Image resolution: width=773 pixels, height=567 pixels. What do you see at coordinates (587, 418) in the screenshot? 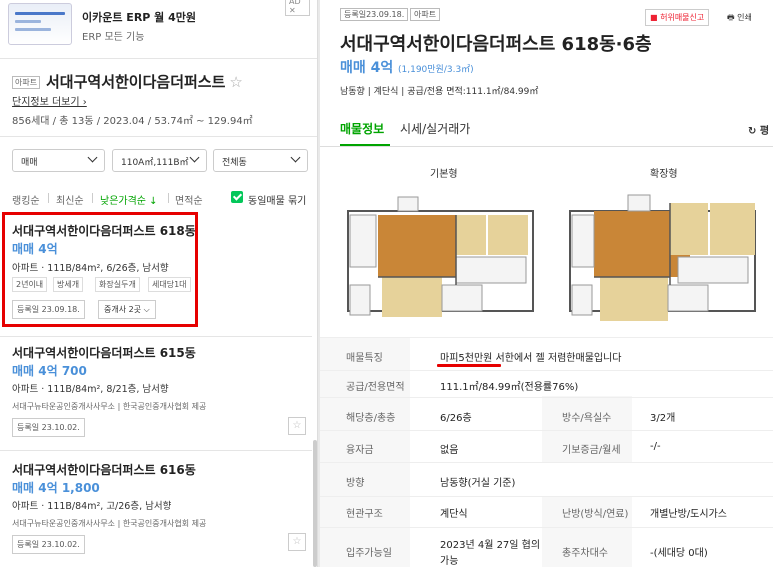
I see `rooms-label: 방수/욕실수` at bounding box center [587, 418].